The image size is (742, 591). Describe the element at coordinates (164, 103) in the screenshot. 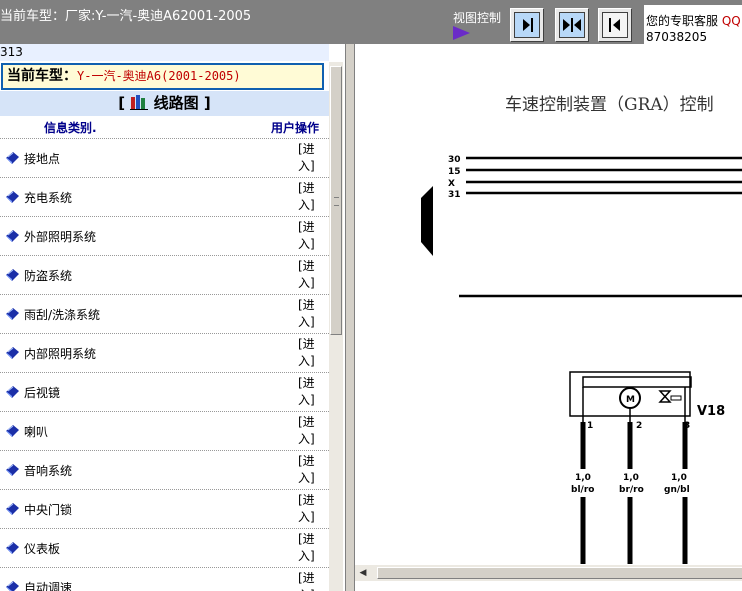

I see `section-header: [ 线路图 ]` at that location.